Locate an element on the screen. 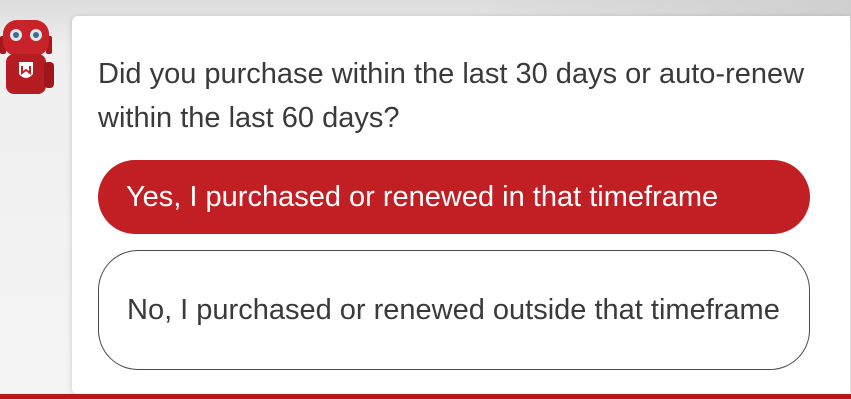  bottom-accent-bar is located at coordinates (425, 396).